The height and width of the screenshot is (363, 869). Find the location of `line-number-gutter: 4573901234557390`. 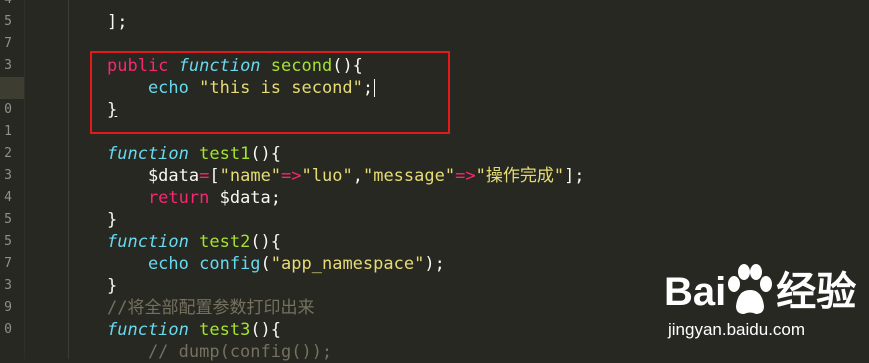

line-number-gutter: 4573901234557390 is located at coordinates (12, 179).